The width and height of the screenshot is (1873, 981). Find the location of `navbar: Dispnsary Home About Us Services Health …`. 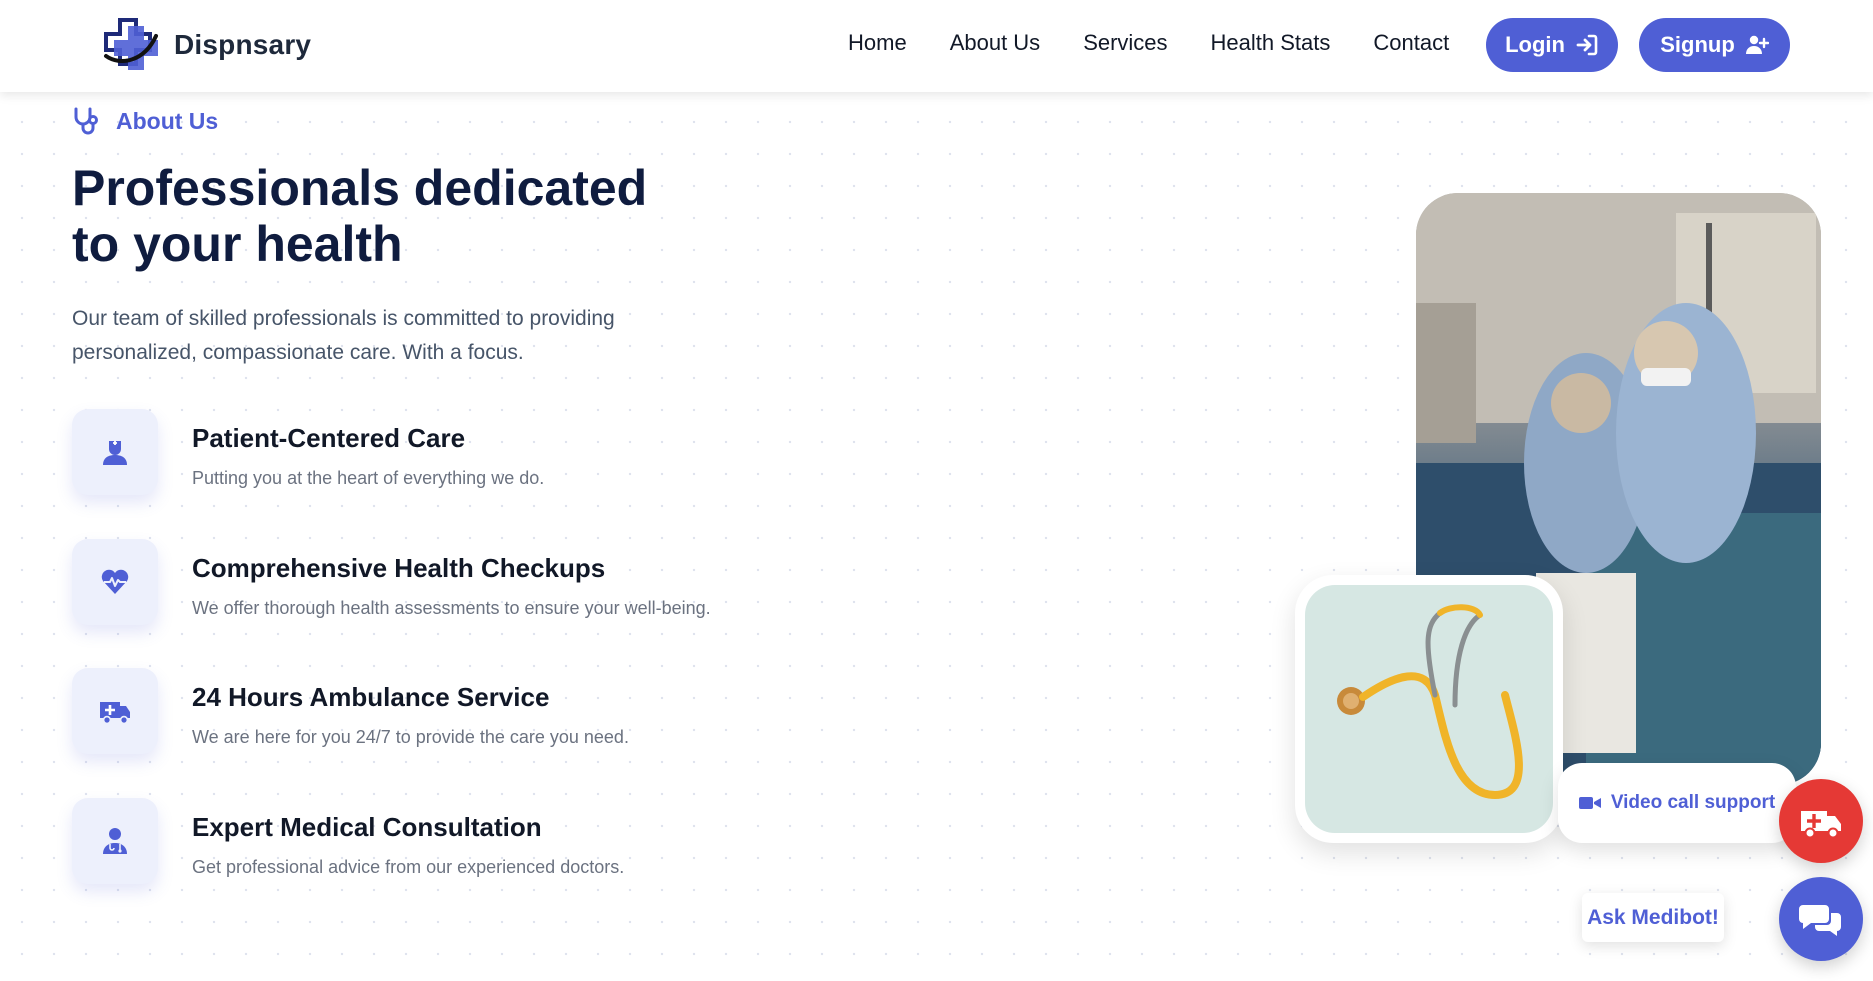

navbar: Dispnsary Home About Us Services Health … is located at coordinates (936, 46).